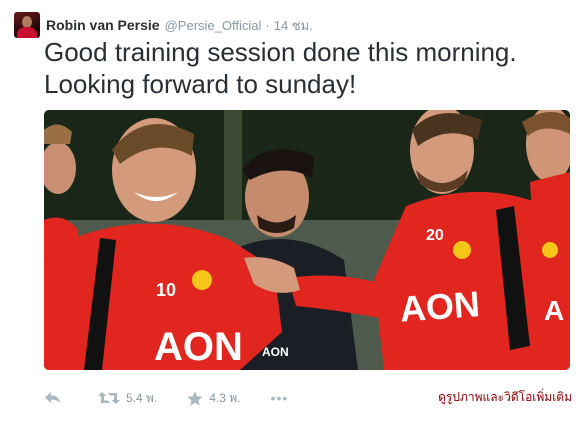 The width and height of the screenshot is (584, 422). I want to click on coach-shirt-logo: AON, so click(275, 352).